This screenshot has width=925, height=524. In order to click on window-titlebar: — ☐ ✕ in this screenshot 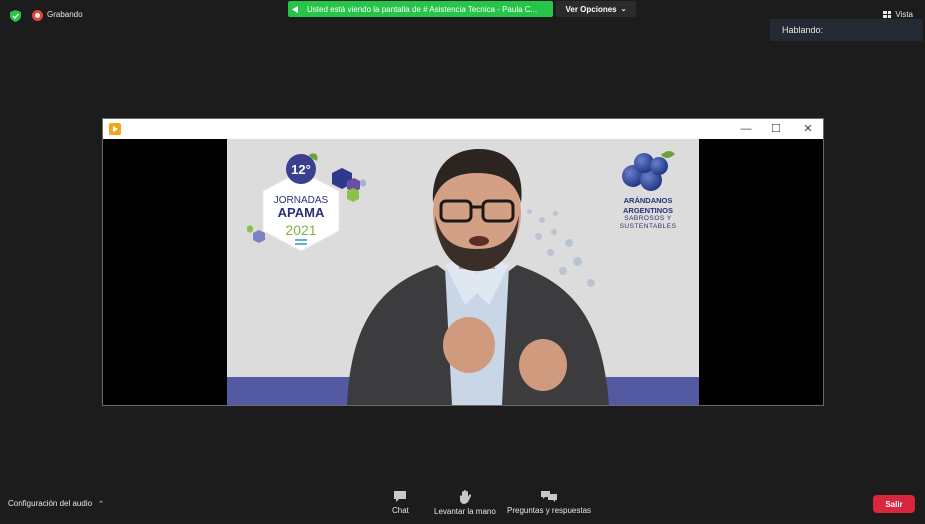, I will do `click(463, 129)`.